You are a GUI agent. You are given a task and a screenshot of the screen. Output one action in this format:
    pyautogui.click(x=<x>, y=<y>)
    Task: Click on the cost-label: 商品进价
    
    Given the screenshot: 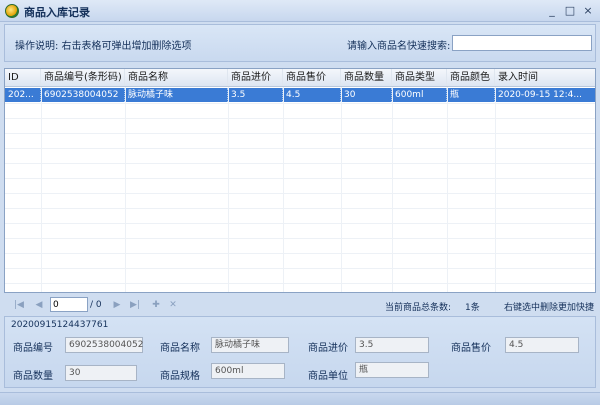 What is the action you would take?
    pyautogui.click(x=328, y=348)
    